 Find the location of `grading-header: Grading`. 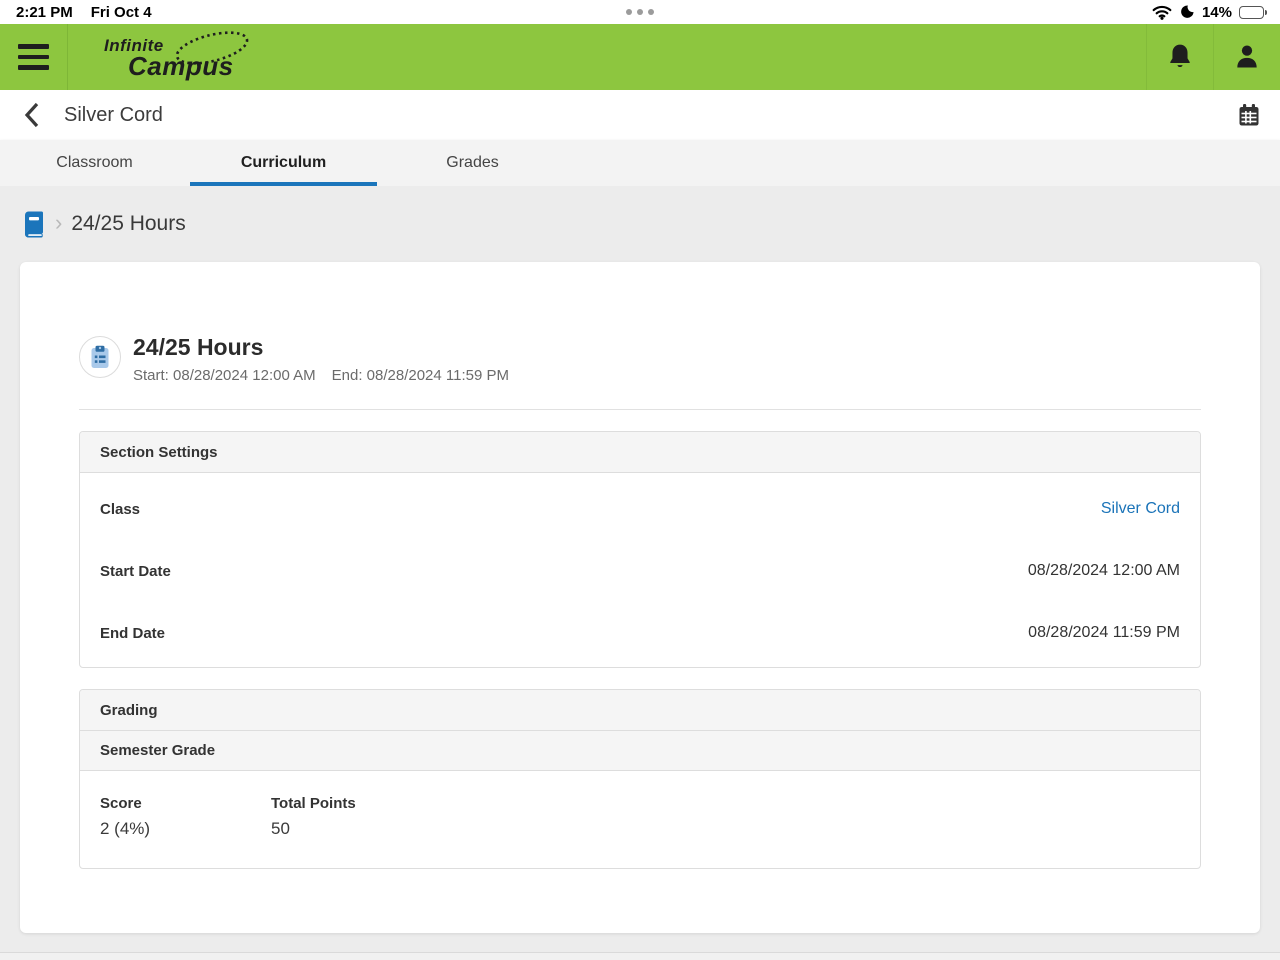

grading-header: Grading is located at coordinates (640, 710).